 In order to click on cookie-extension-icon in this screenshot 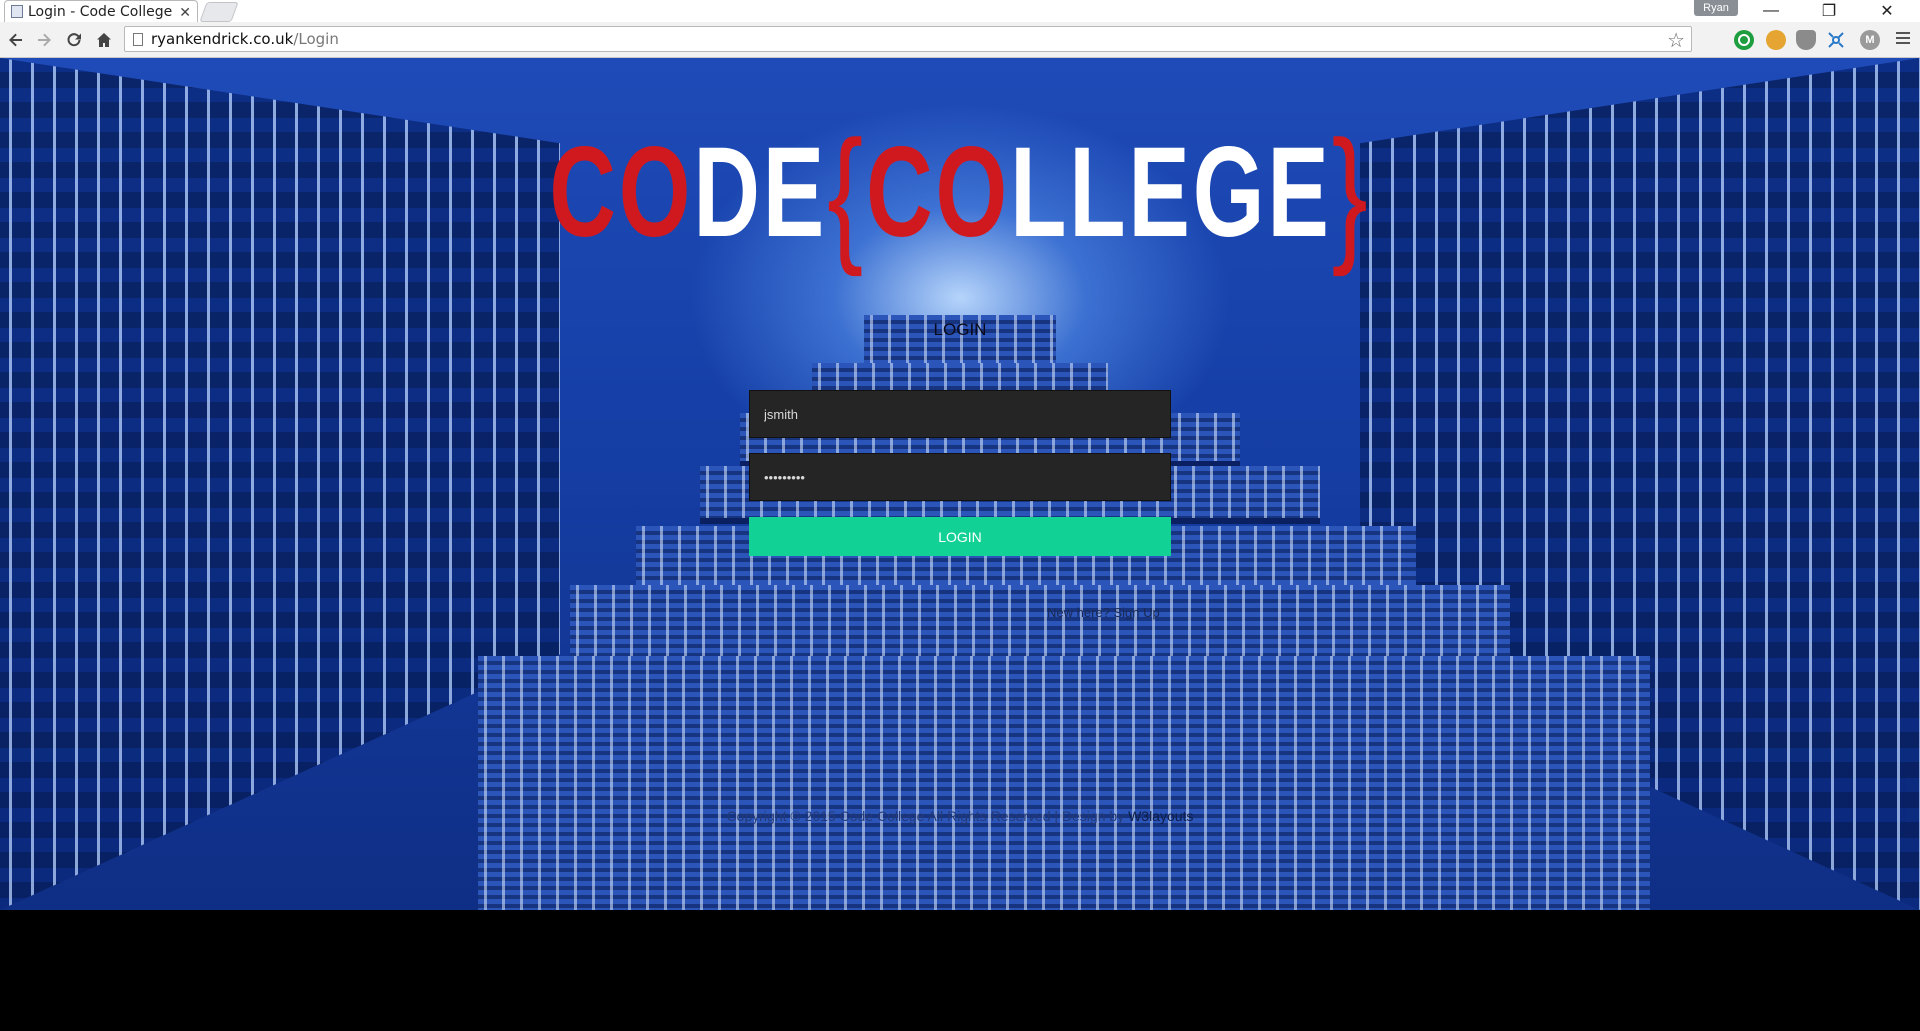, I will do `click(1776, 40)`.